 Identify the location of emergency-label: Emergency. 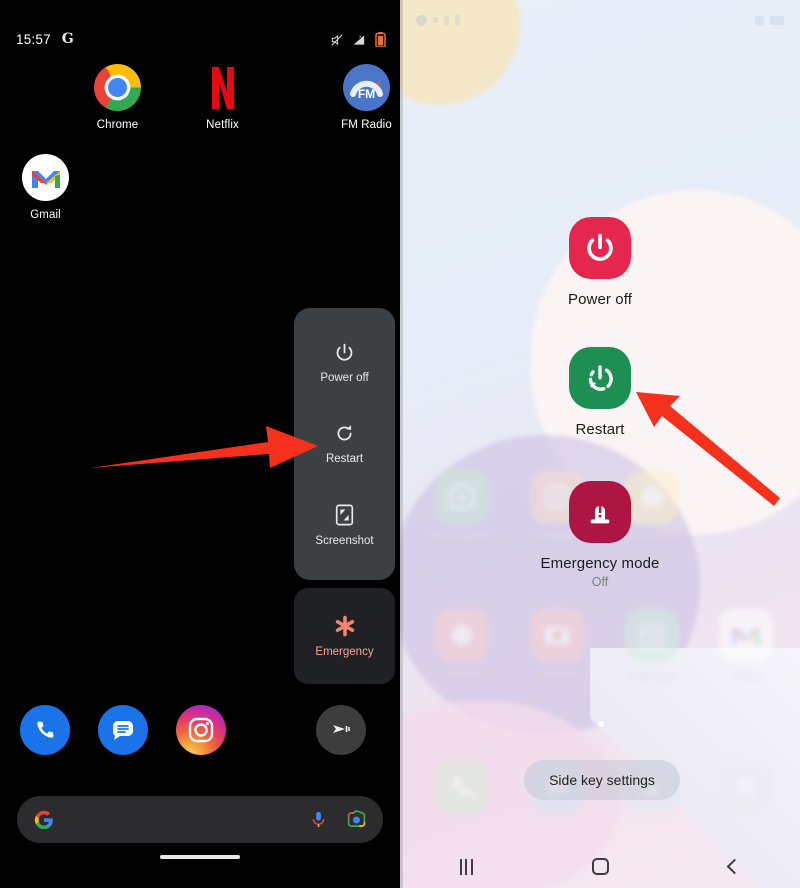
(344, 652).